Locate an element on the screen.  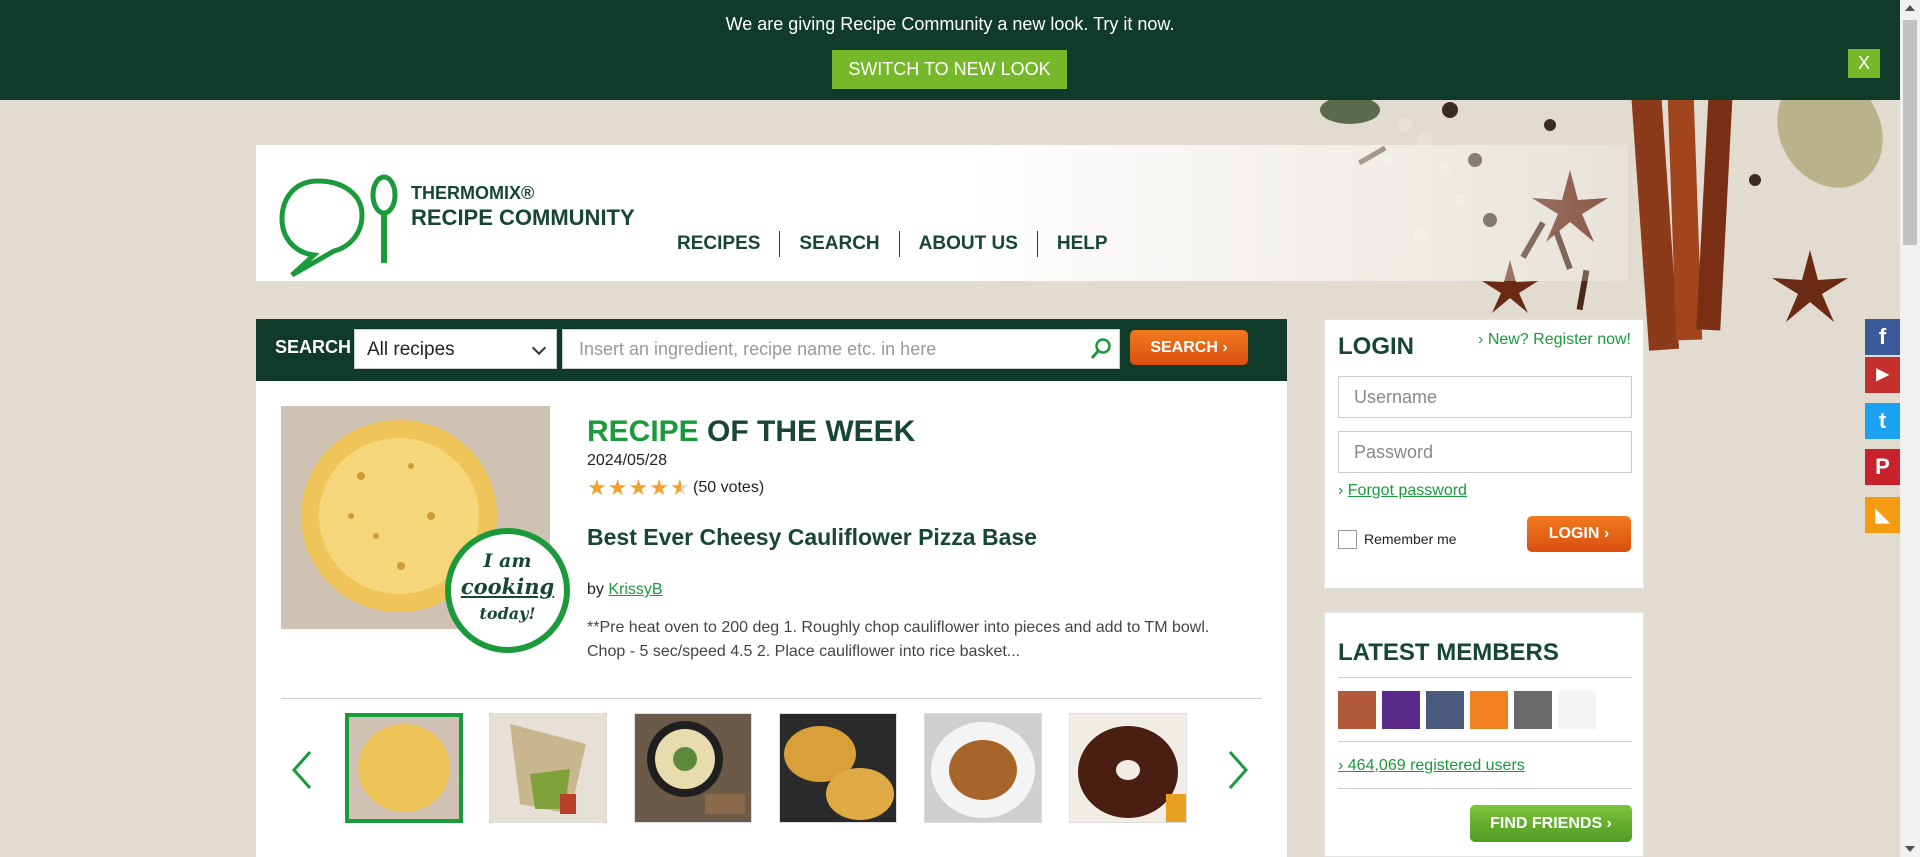
youtube-icon: ▶ is located at coordinates (1882, 375).